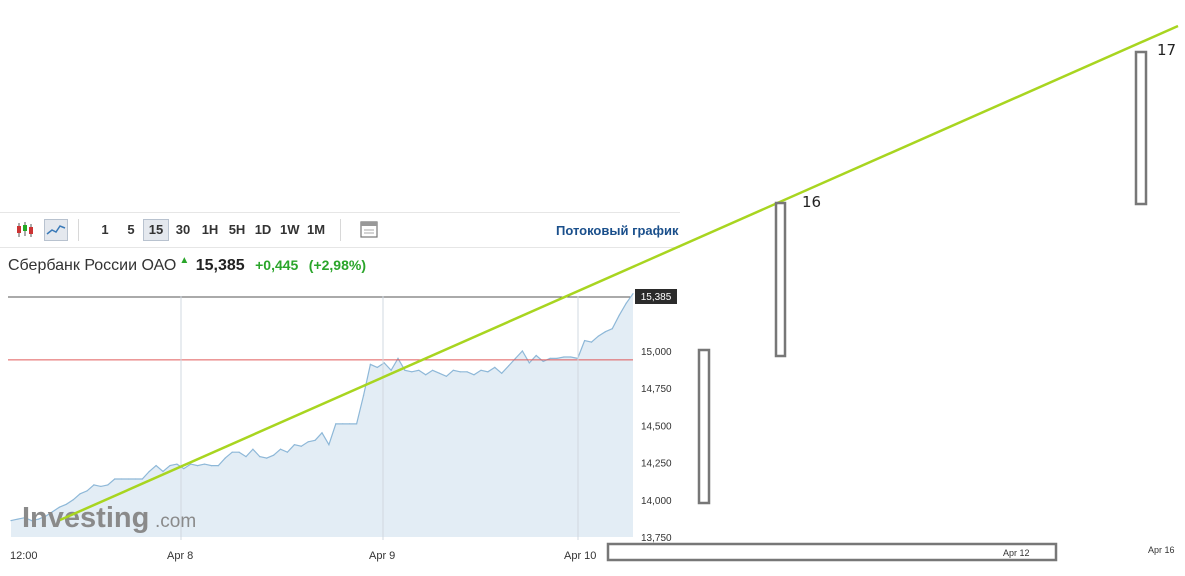 The width and height of the screenshot is (1185, 576). Describe the element at coordinates (656, 389) in the screenshot. I see `y-tick-label: 14,750` at that location.